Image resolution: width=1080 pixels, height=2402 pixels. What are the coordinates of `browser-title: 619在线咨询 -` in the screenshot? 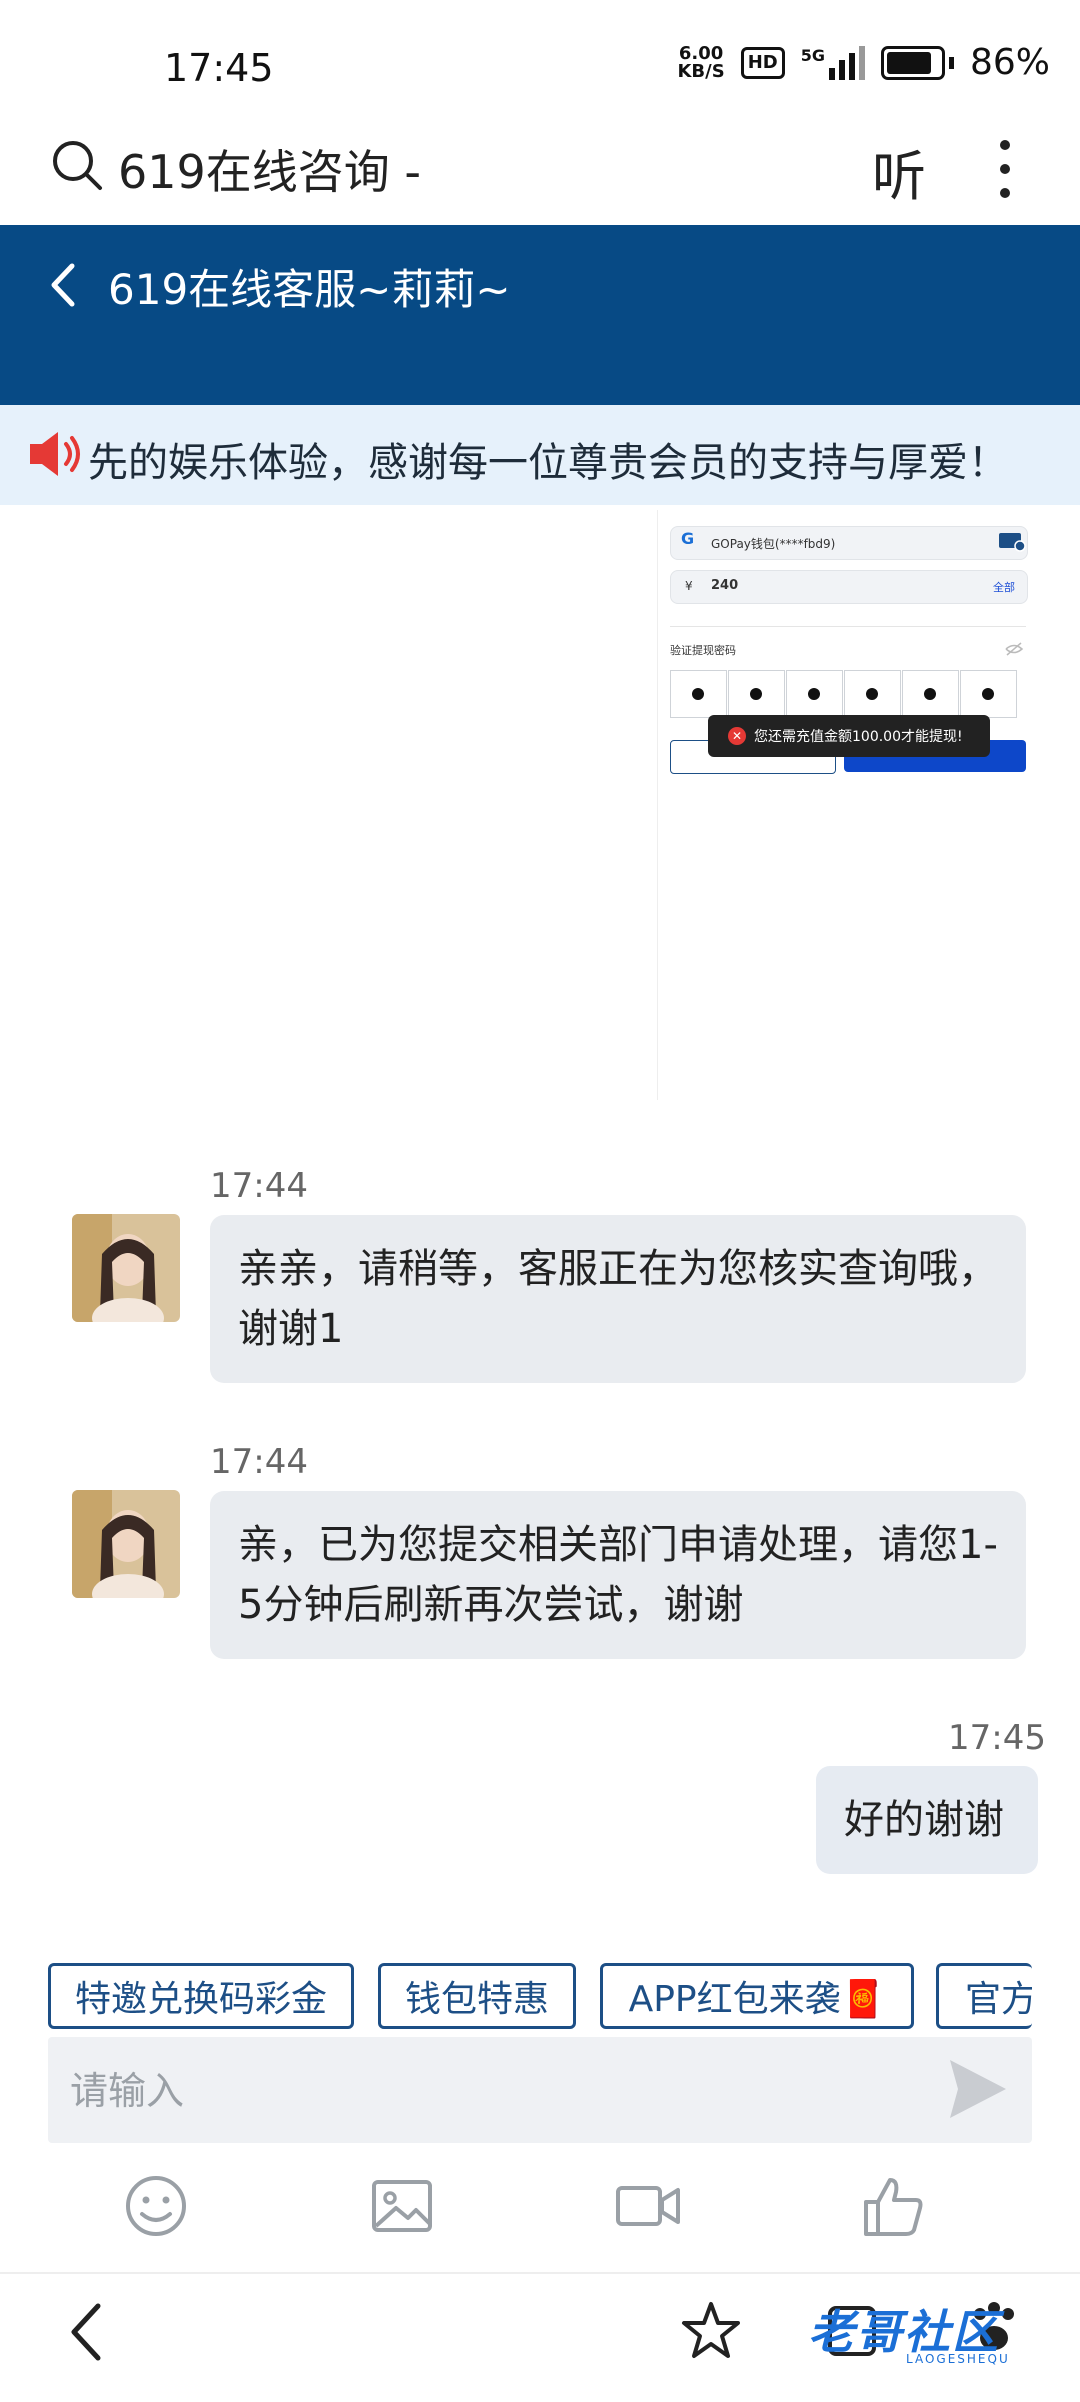 It's located at (269, 169).